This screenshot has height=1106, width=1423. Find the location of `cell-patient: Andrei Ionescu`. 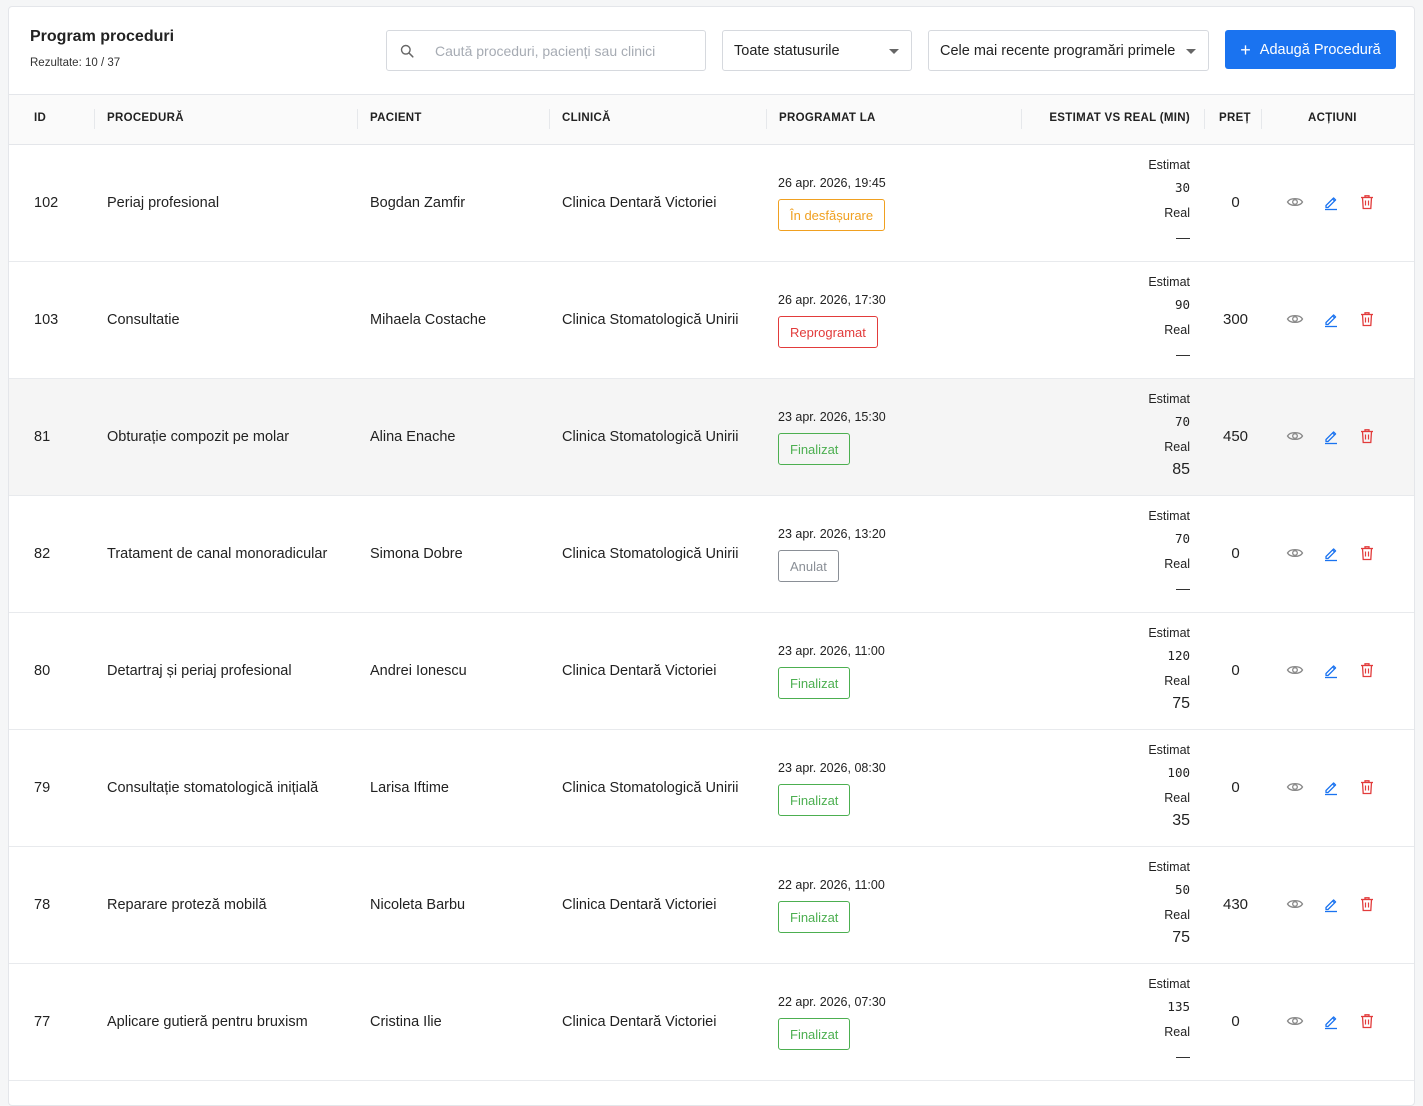

cell-patient: Andrei Ionescu is located at coordinates (418, 671).